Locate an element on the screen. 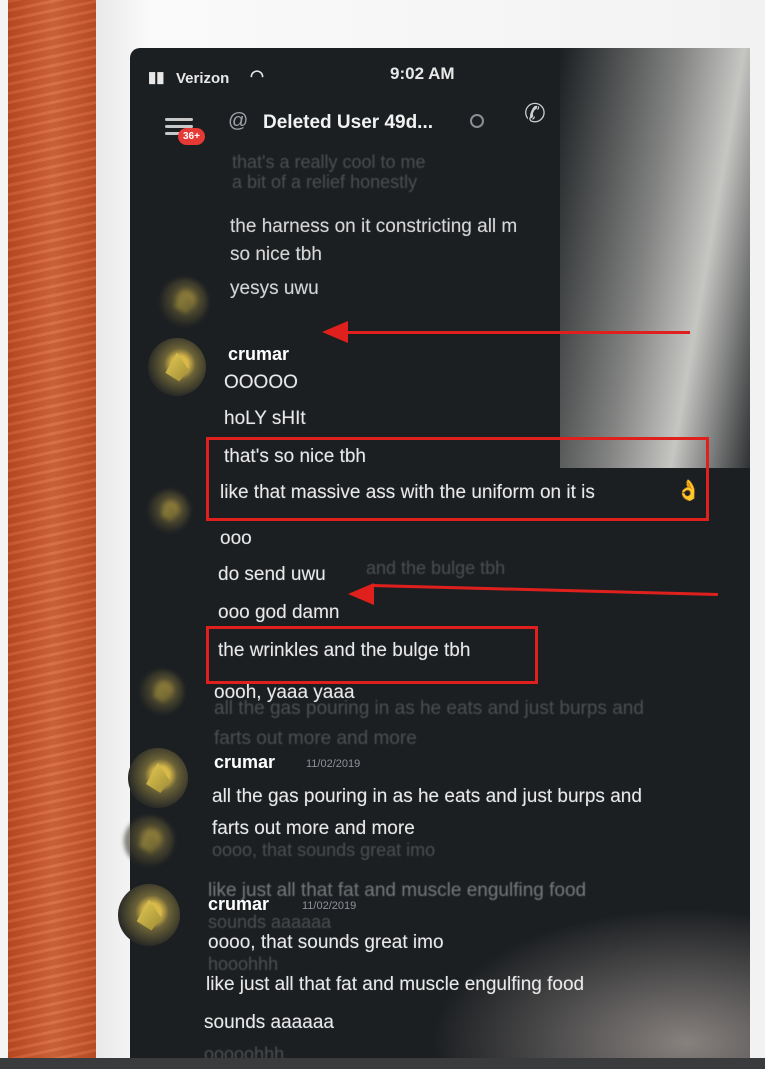 Image resolution: width=765 pixels, height=1069 pixels. ghost-message: oooo, that sounds great imo is located at coordinates (324, 850).